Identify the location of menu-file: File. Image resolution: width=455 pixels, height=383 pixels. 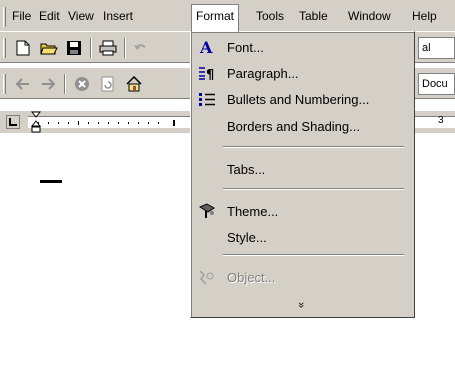
(21, 16).